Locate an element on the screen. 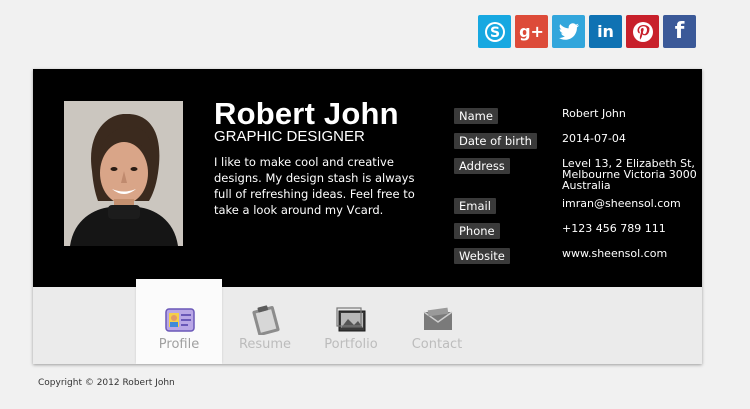 This screenshot has height=409, width=750. facebook-icon: f is located at coordinates (679, 31).